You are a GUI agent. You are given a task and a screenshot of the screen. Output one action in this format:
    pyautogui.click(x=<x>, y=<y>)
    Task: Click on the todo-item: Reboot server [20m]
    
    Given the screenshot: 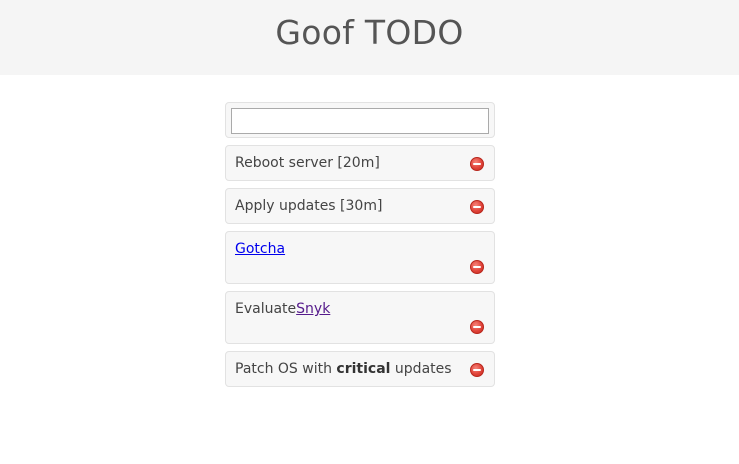 What is the action you would take?
    pyautogui.click(x=360, y=163)
    